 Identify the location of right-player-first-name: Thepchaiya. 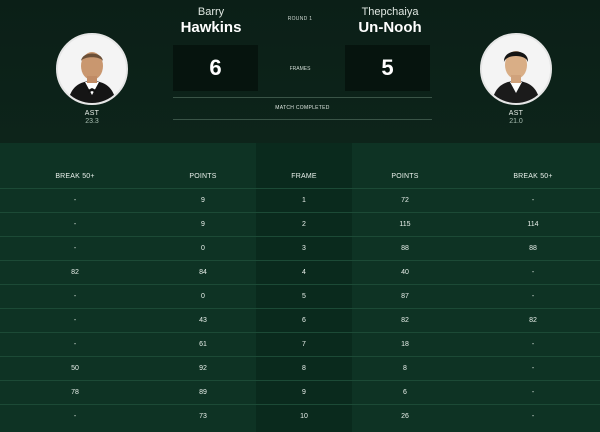
(390, 12).